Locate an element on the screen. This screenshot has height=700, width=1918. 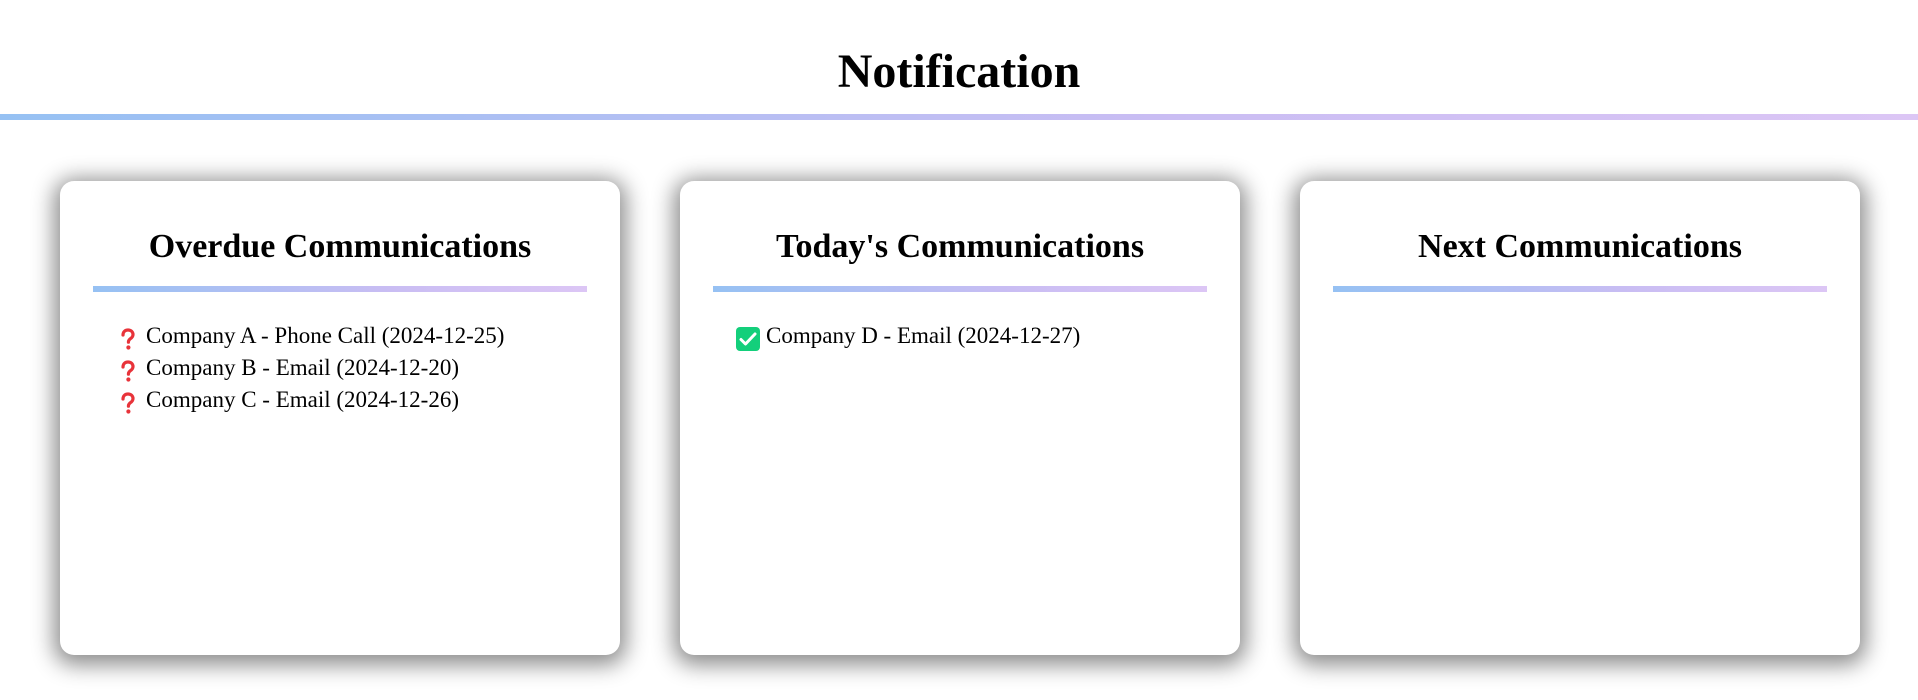
overdue-card-divider is located at coordinates (340, 289).